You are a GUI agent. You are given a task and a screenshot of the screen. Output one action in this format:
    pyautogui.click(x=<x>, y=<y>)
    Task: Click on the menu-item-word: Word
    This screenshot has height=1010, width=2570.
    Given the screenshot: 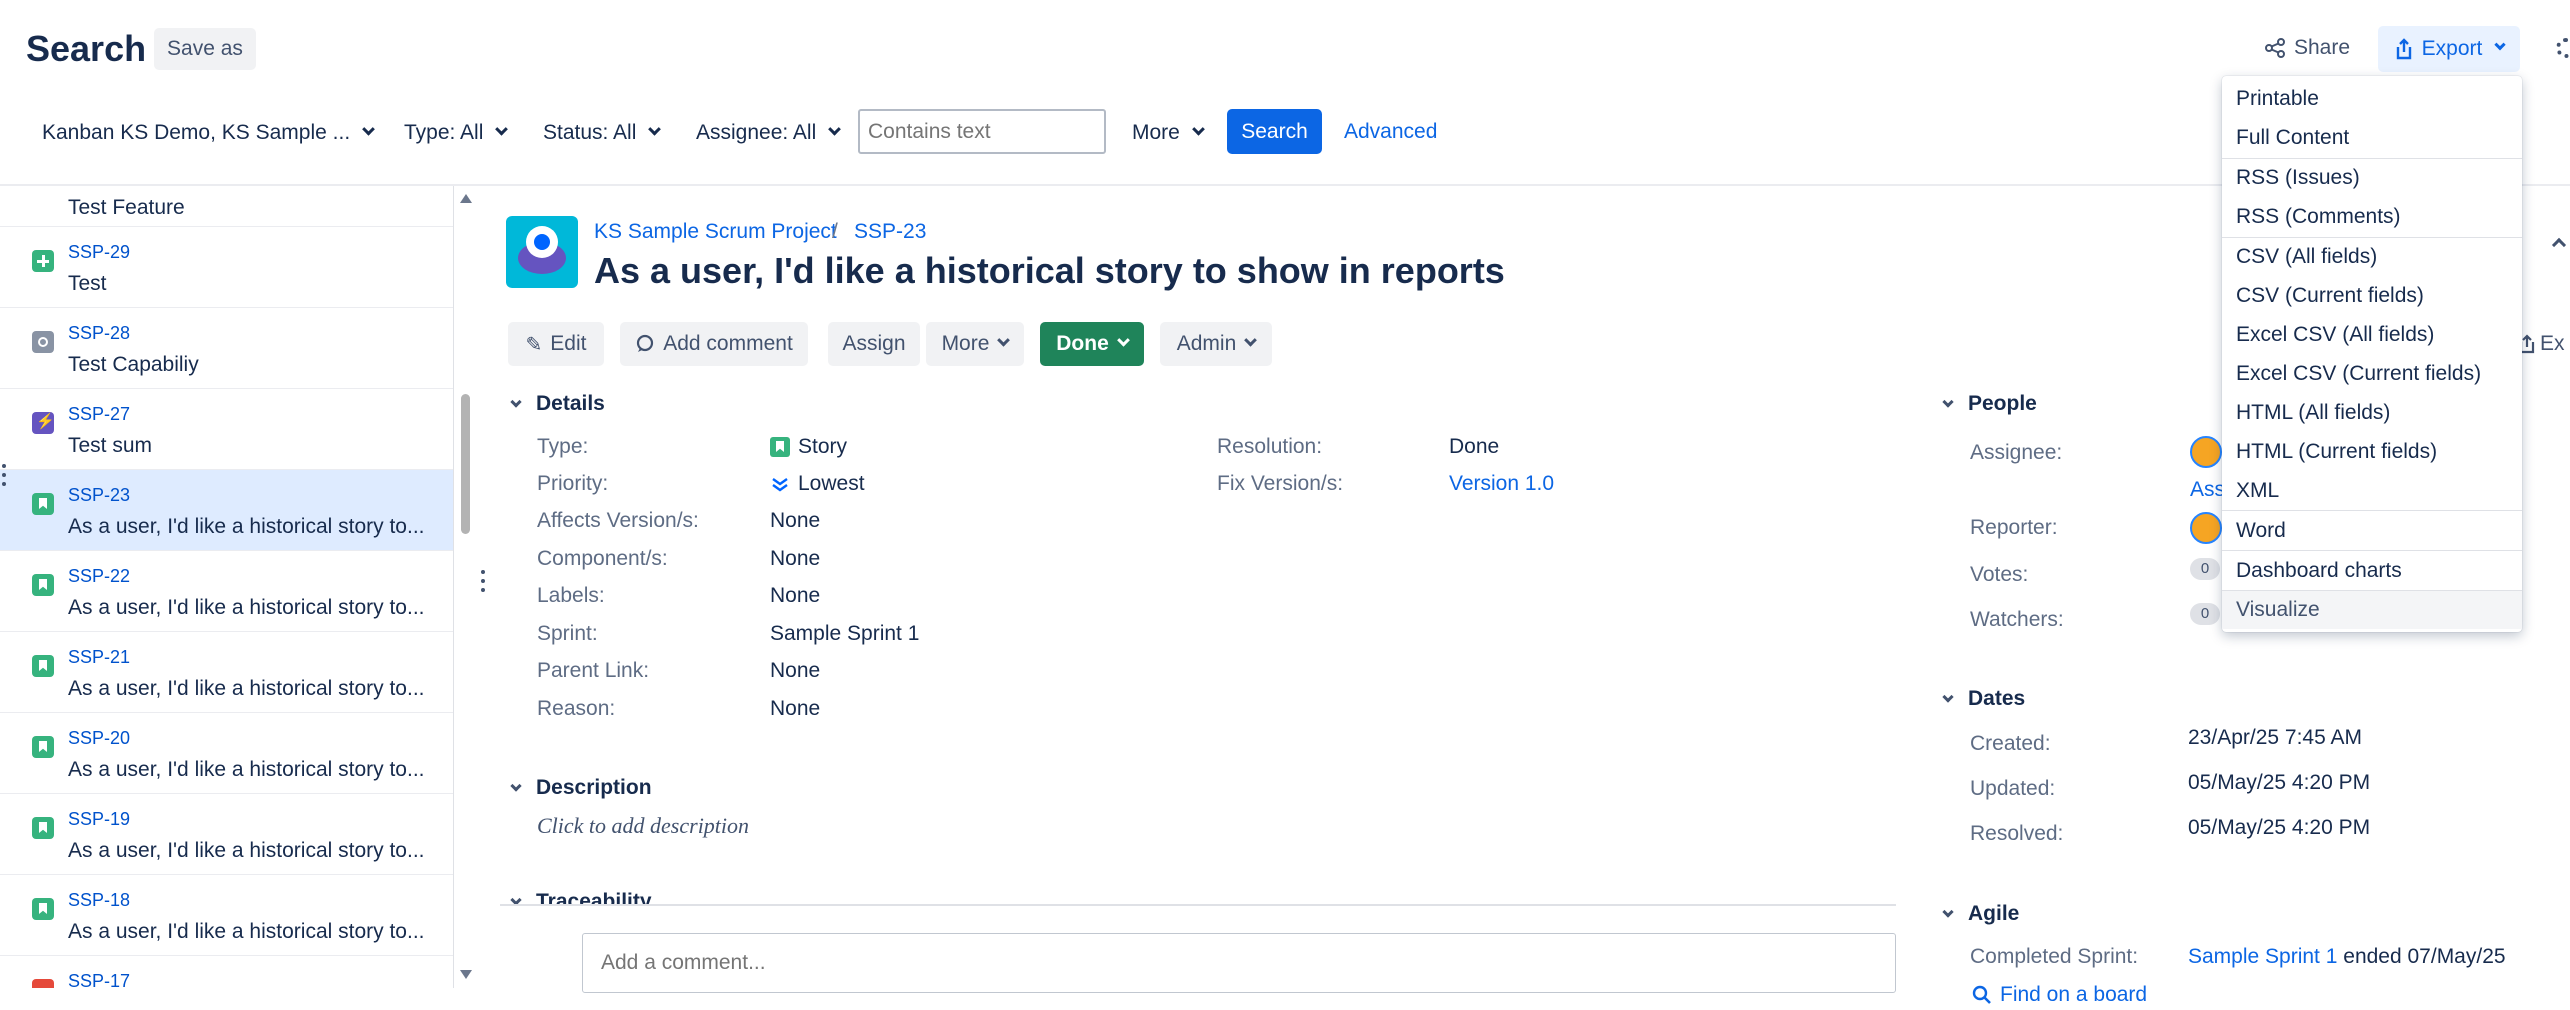 What is the action you would take?
    pyautogui.click(x=2372, y=531)
    